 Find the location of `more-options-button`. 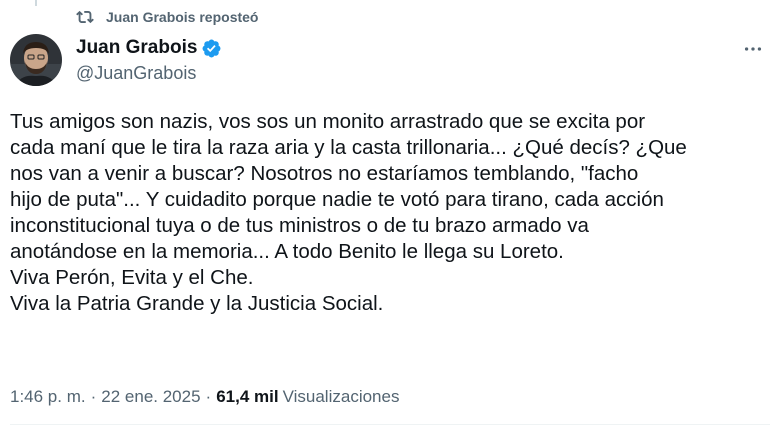

more-options-button is located at coordinates (753, 49).